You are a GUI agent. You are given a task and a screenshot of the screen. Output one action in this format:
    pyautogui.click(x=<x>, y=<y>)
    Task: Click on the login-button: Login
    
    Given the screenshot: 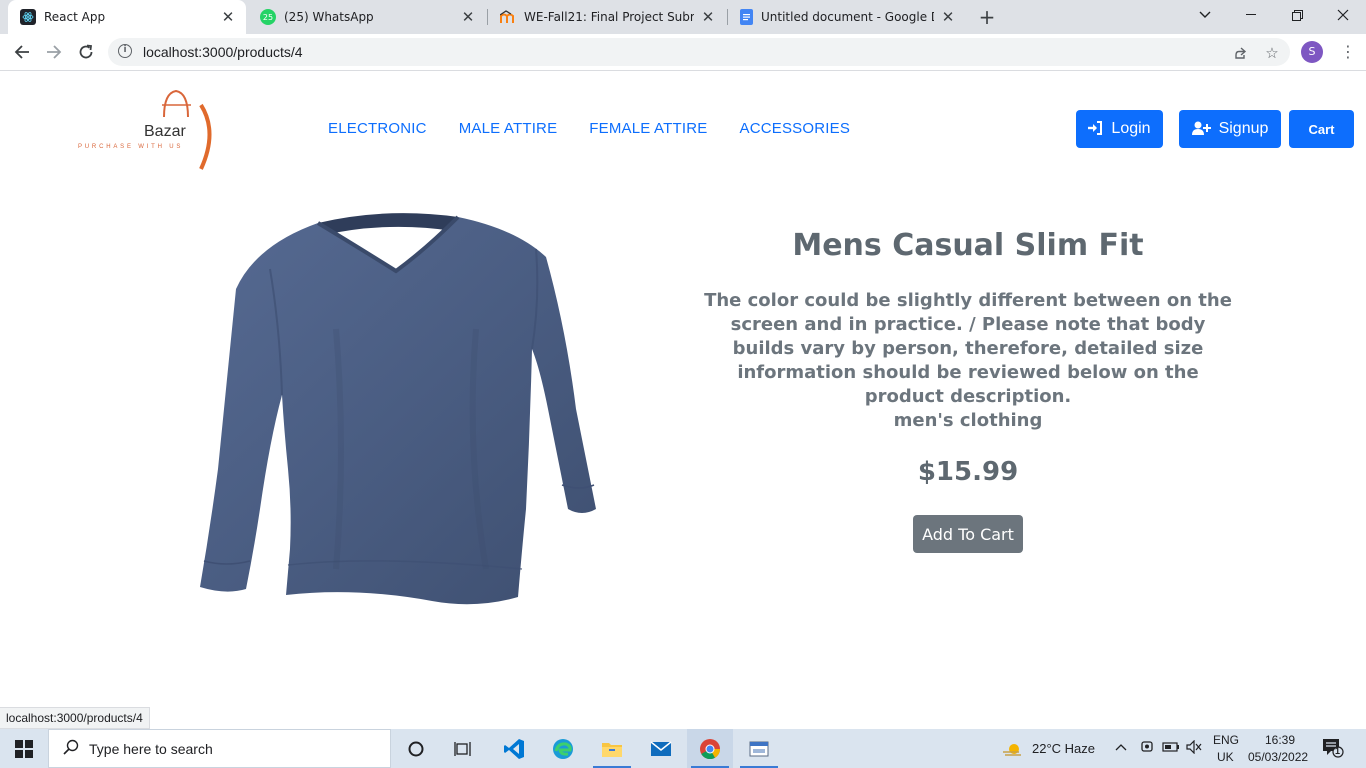 What is the action you would take?
    pyautogui.click(x=1119, y=129)
    